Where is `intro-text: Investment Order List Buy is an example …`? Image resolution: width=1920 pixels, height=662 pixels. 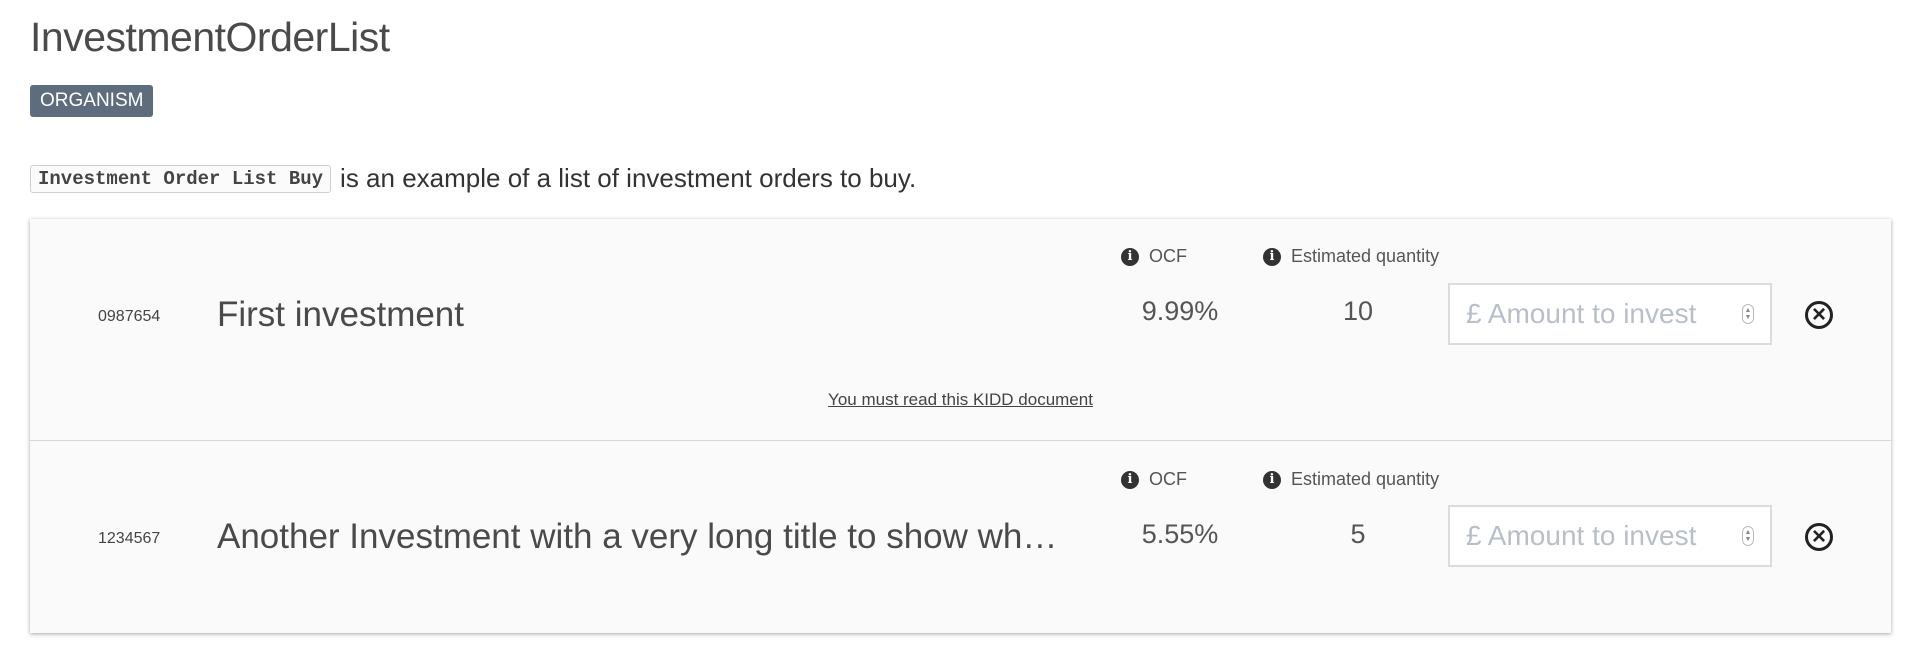
intro-text: Investment Order List Buy is an example … is located at coordinates (473, 178).